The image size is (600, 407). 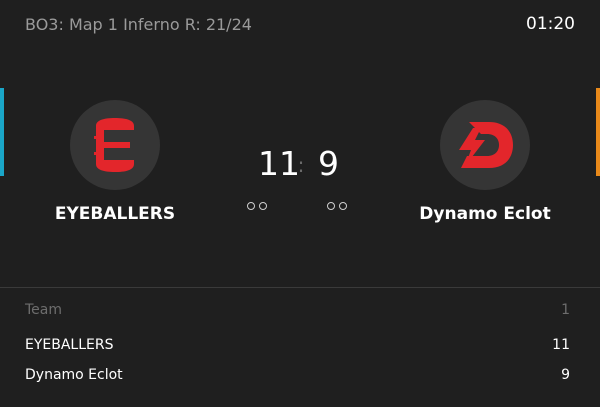 What do you see at coordinates (598, 132) in the screenshot?
I see `team-b-side-indicator` at bounding box center [598, 132].